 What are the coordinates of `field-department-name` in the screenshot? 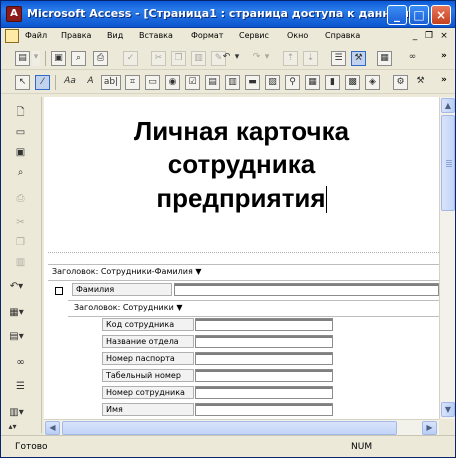 It's located at (264, 341).